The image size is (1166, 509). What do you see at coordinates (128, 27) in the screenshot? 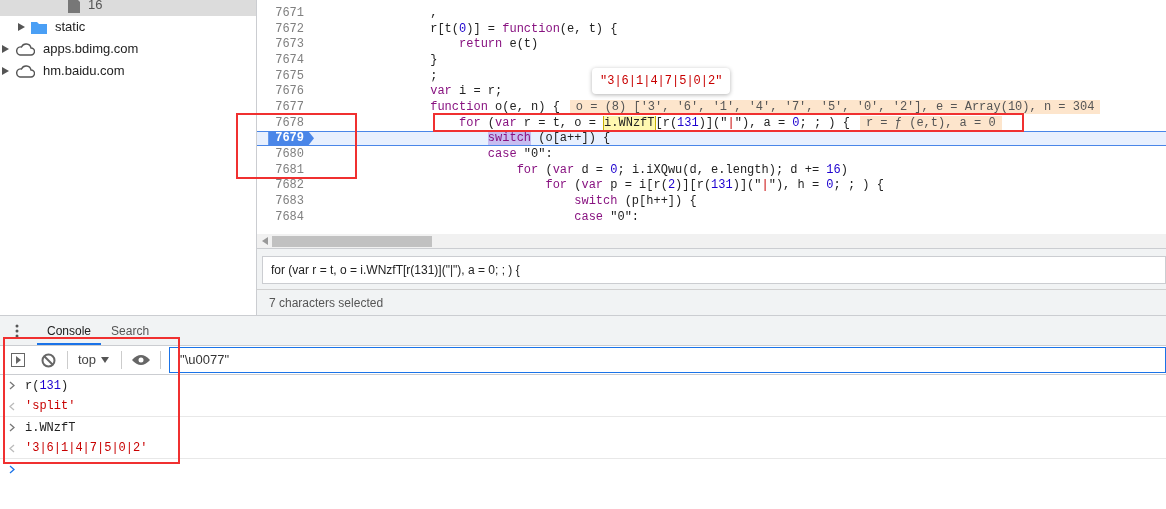
I see `tree-item: static` at bounding box center [128, 27].